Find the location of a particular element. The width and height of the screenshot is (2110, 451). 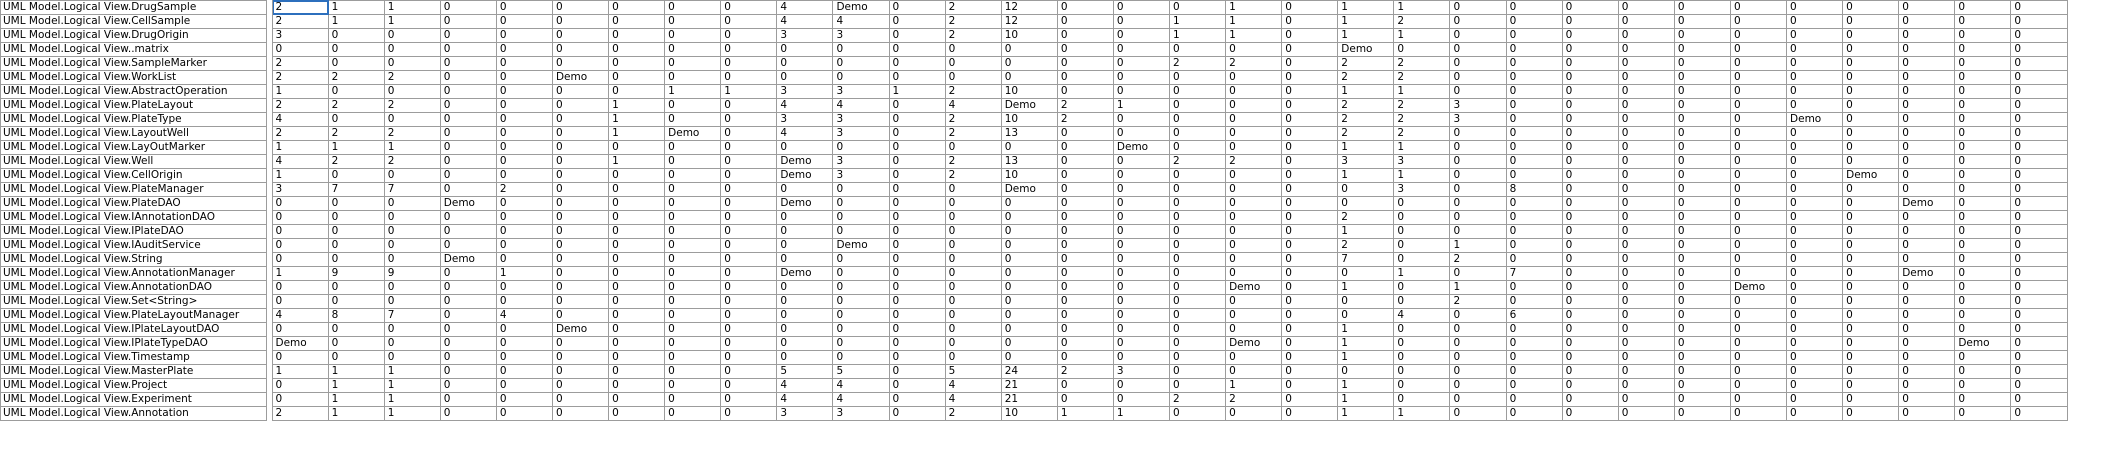

row-name-cell: UML Model.Logical View.MasterPlate is located at coordinates (133, 371).